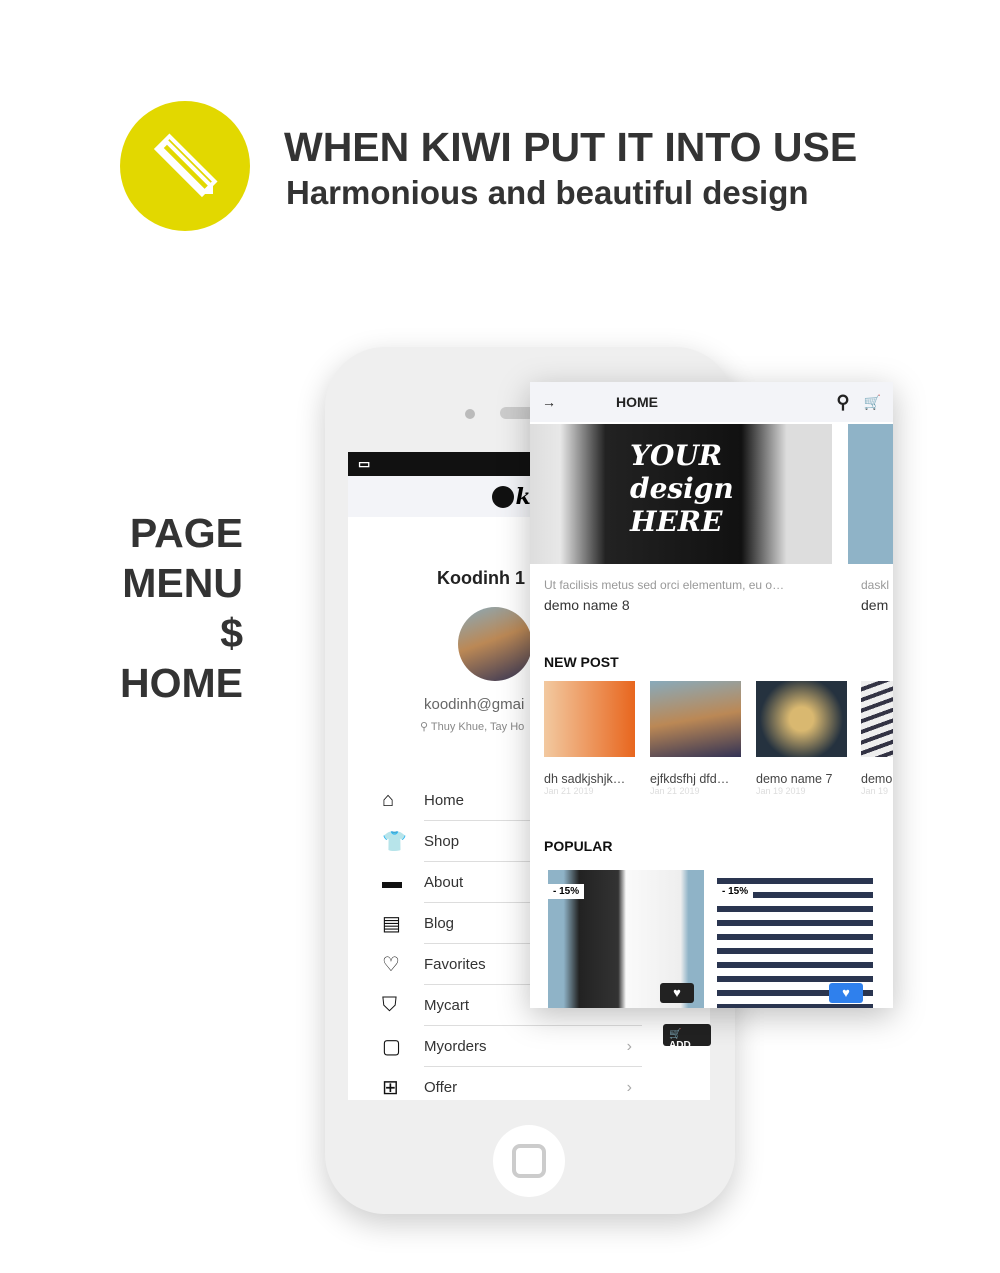 The image size is (1000, 1273). I want to click on address-text: Thuy Khue, Tay Ho, so click(477, 727).